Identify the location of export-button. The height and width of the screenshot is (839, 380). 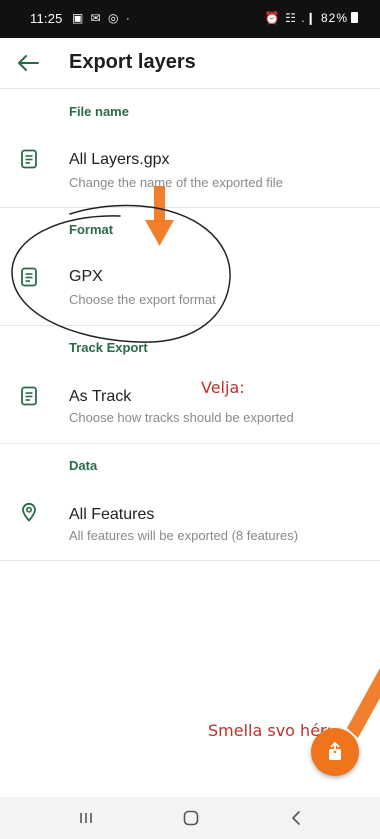
(335, 752).